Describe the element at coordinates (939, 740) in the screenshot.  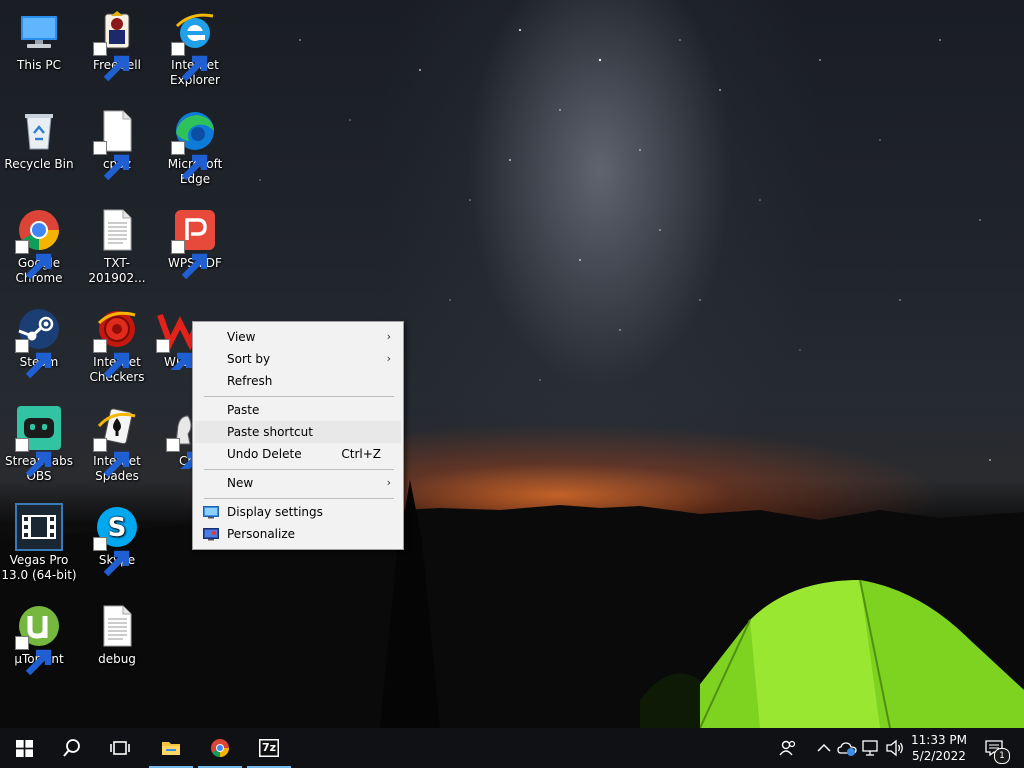
I see `clock-time: 11:33 PM` at that location.